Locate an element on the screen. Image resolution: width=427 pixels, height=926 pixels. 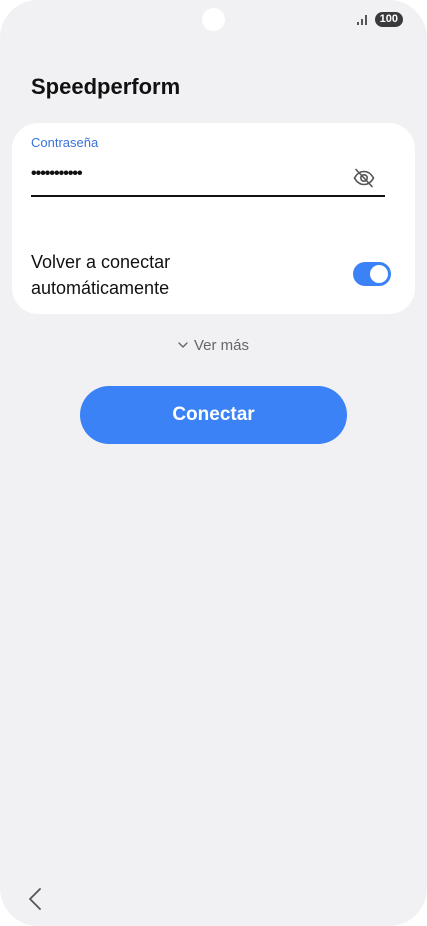
eye-off-icon is located at coordinates (364, 178).